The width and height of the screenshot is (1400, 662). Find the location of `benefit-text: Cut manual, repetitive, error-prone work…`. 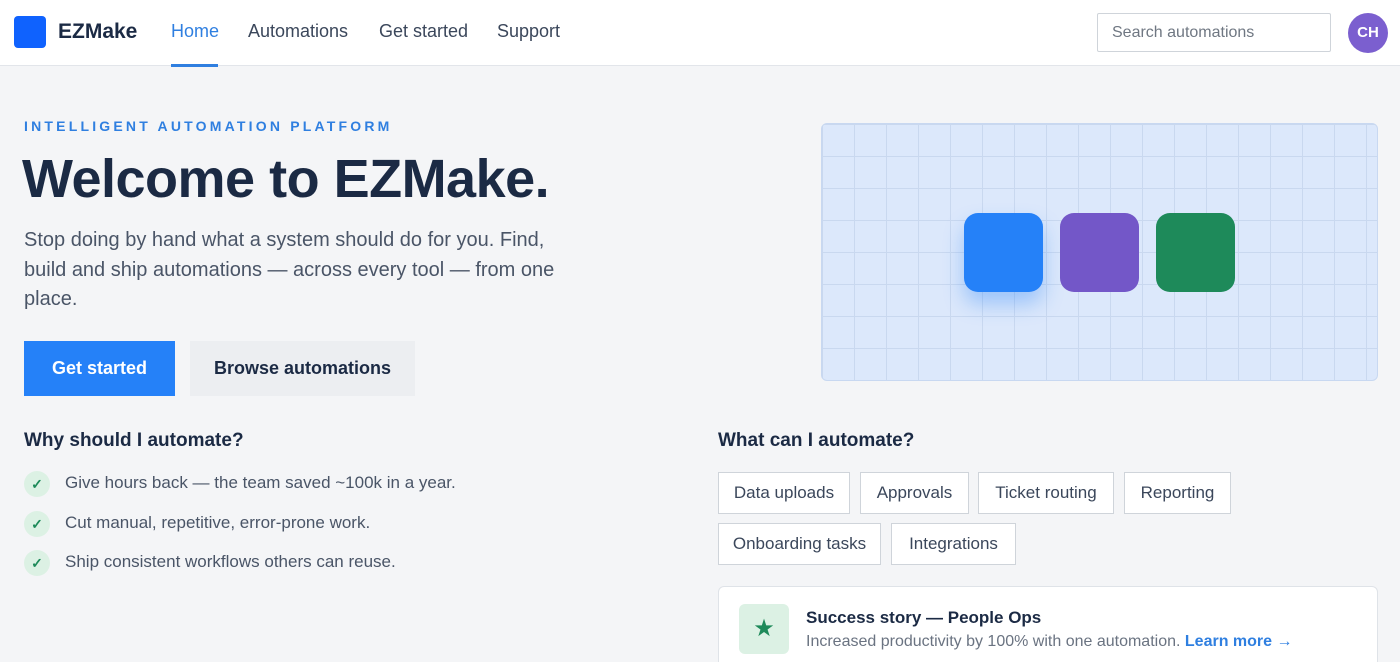

benefit-text: Cut manual, repetitive, error-prone work… is located at coordinates (218, 522).